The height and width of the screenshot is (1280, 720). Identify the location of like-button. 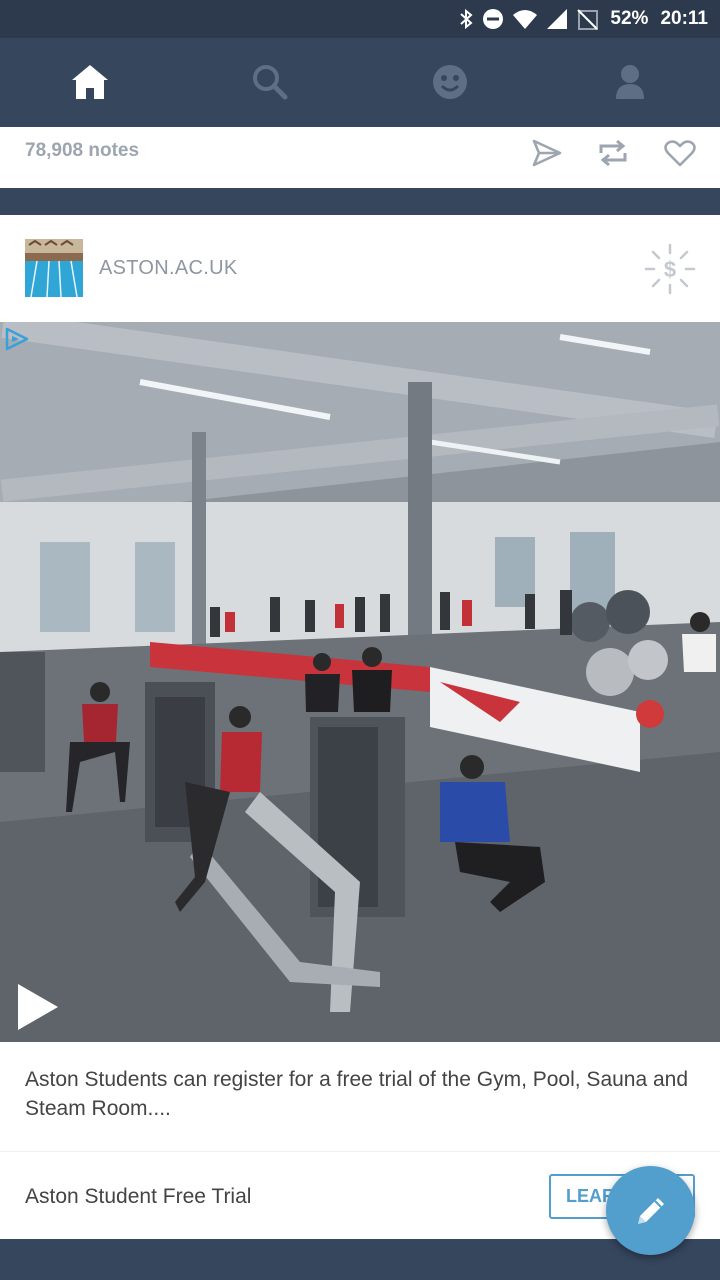
(680, 153).